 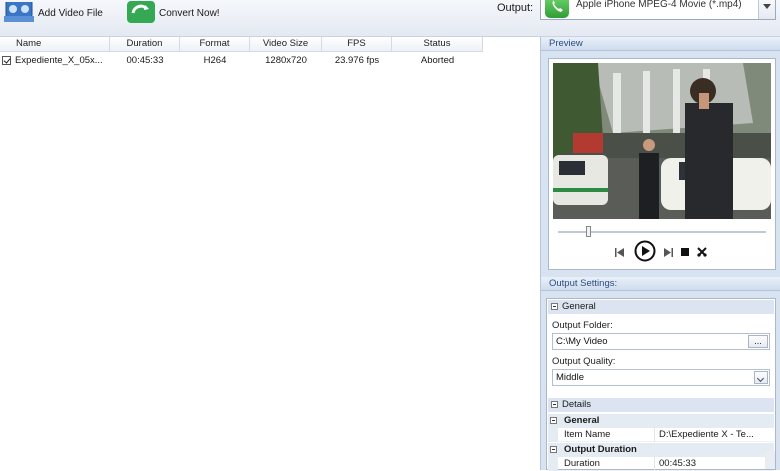 What do you see at coordinates (770, 460) in the screenshot?
I see `details-scrollbar` at bounding box center [770, 460].